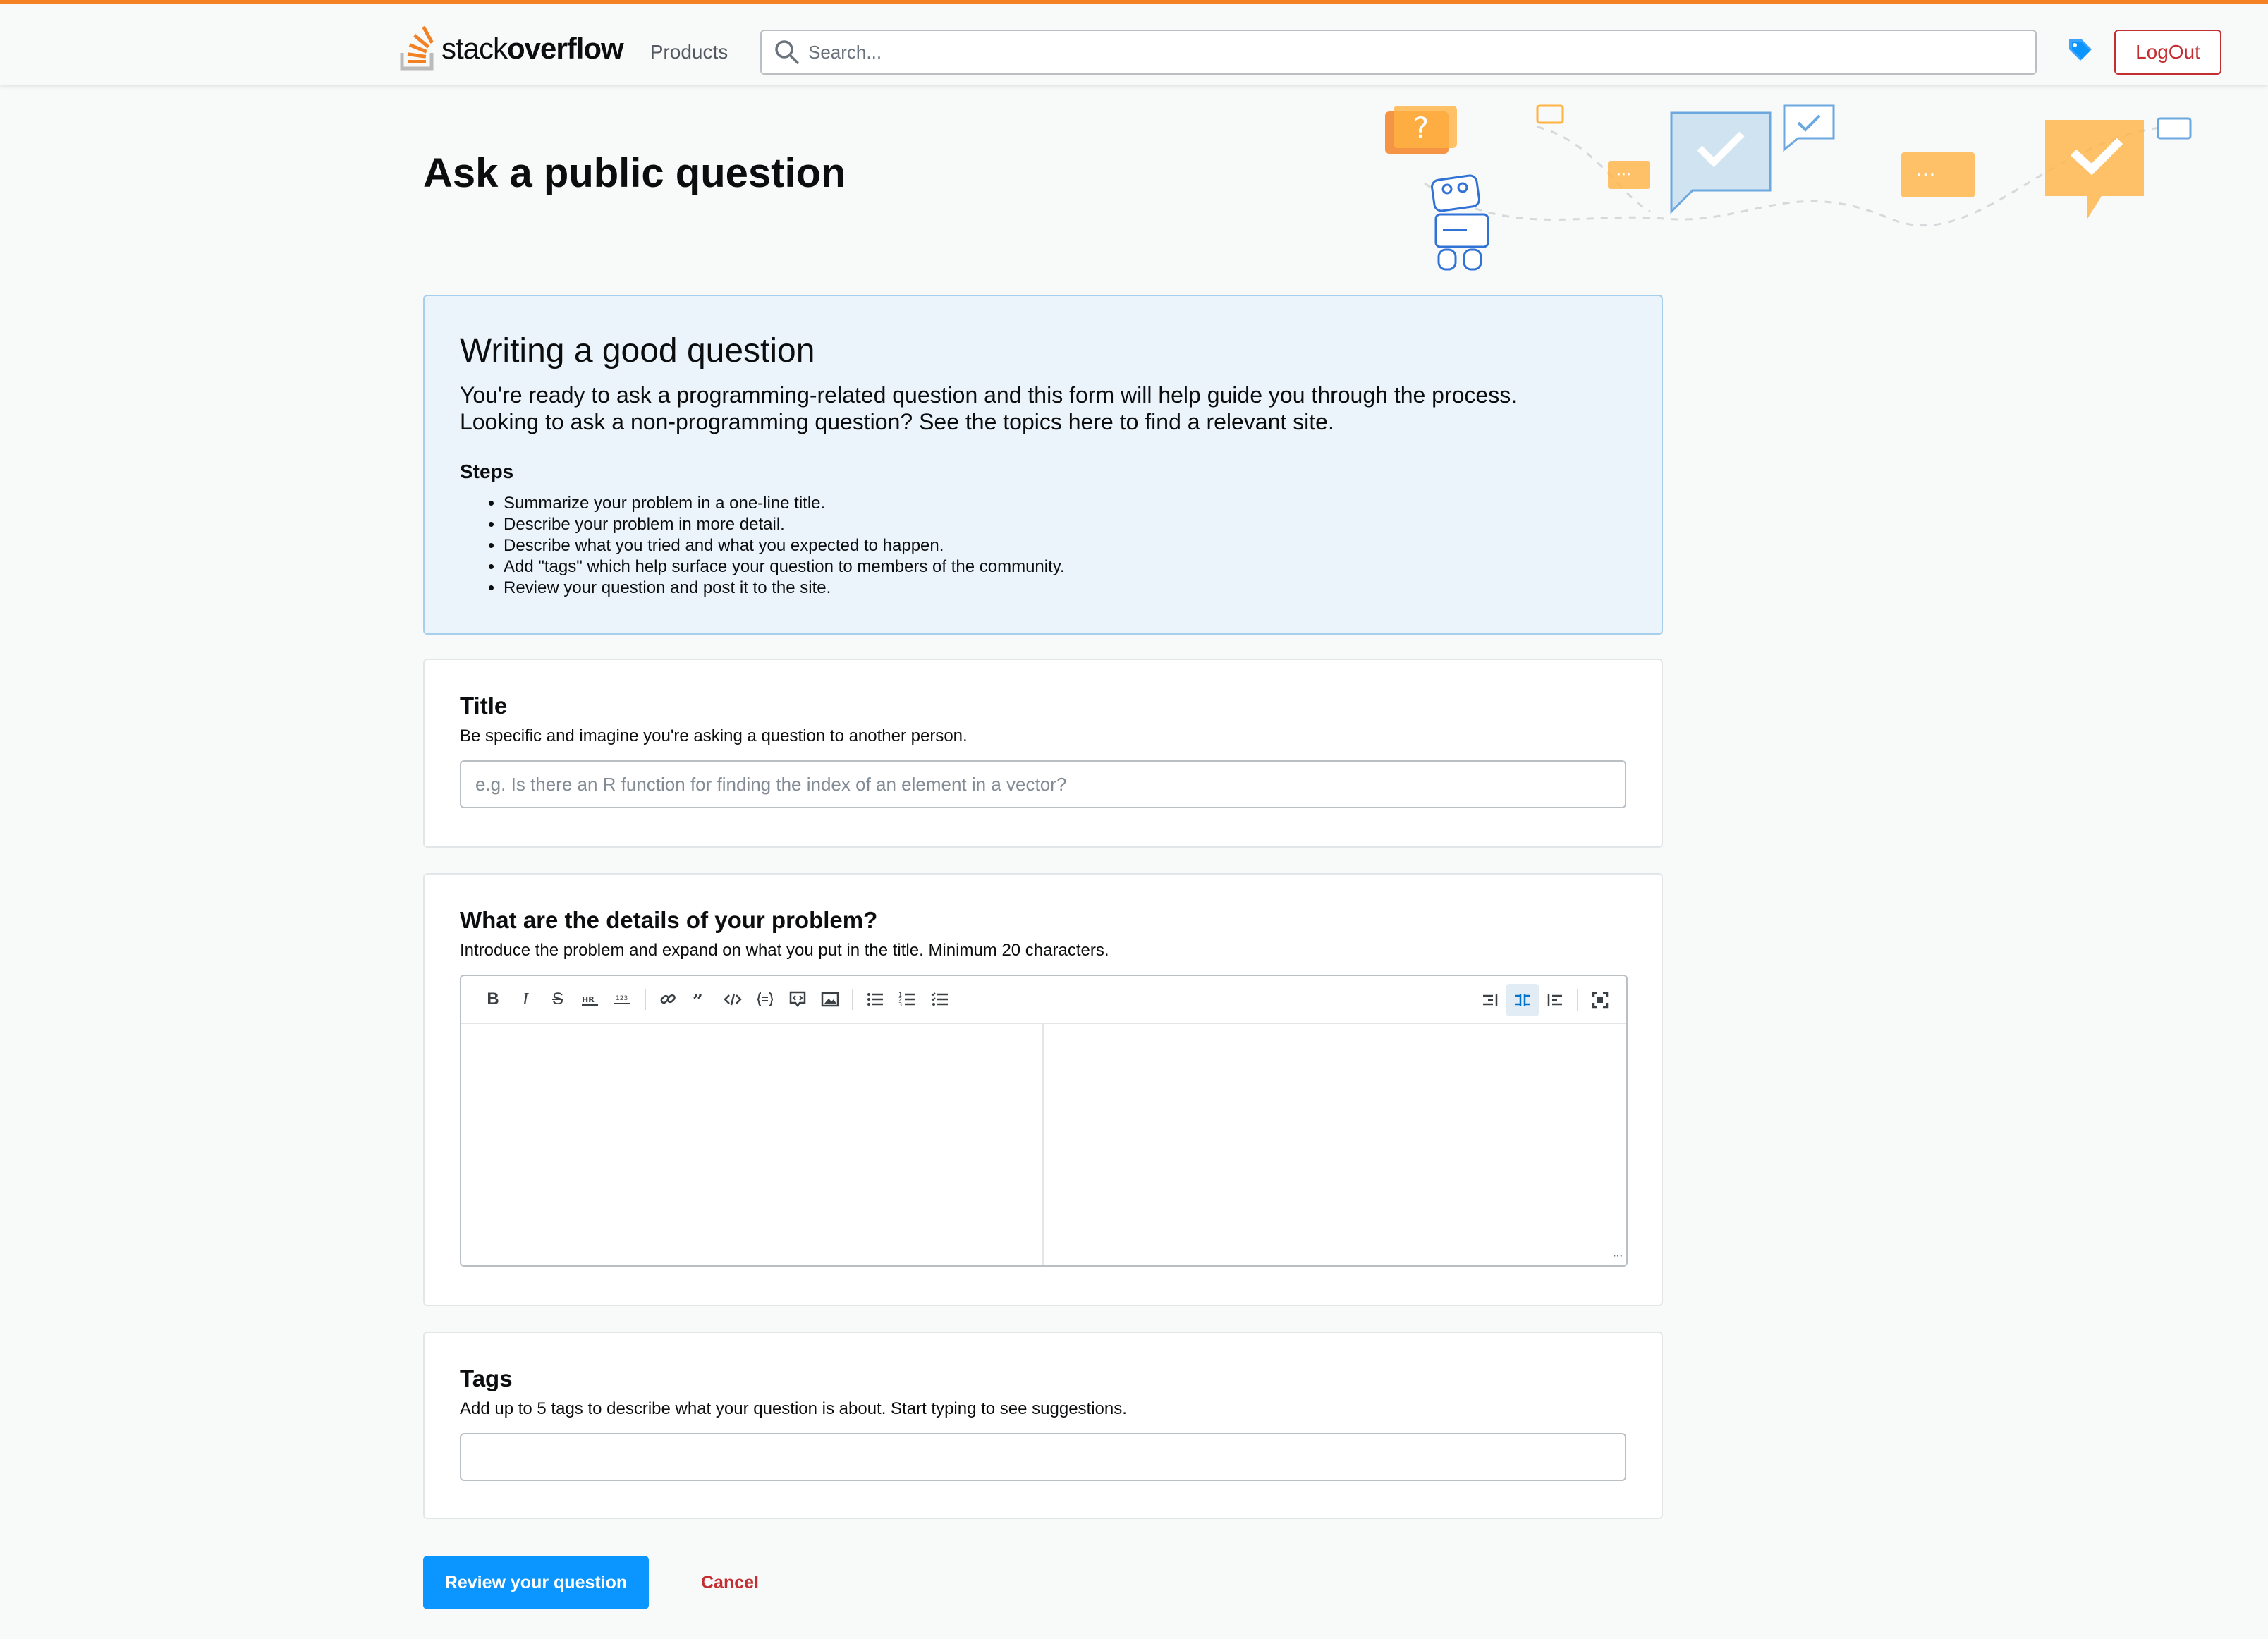 The width and height of the screenshot is (2268, 1639). Describe the element at coordinates (669, 920) in the screenshot. I see `details-label: What are the details of your problem?` at that location.